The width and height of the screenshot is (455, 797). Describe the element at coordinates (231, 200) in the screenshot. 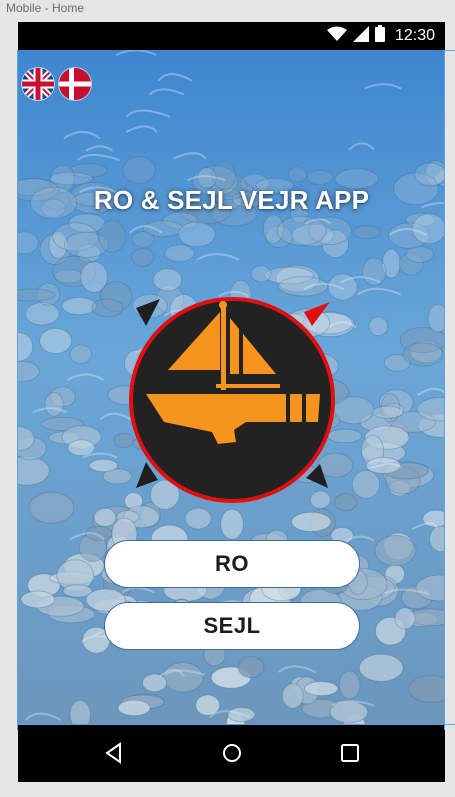

I see `app-title: RO & SEJL VEJR APP` at that location.